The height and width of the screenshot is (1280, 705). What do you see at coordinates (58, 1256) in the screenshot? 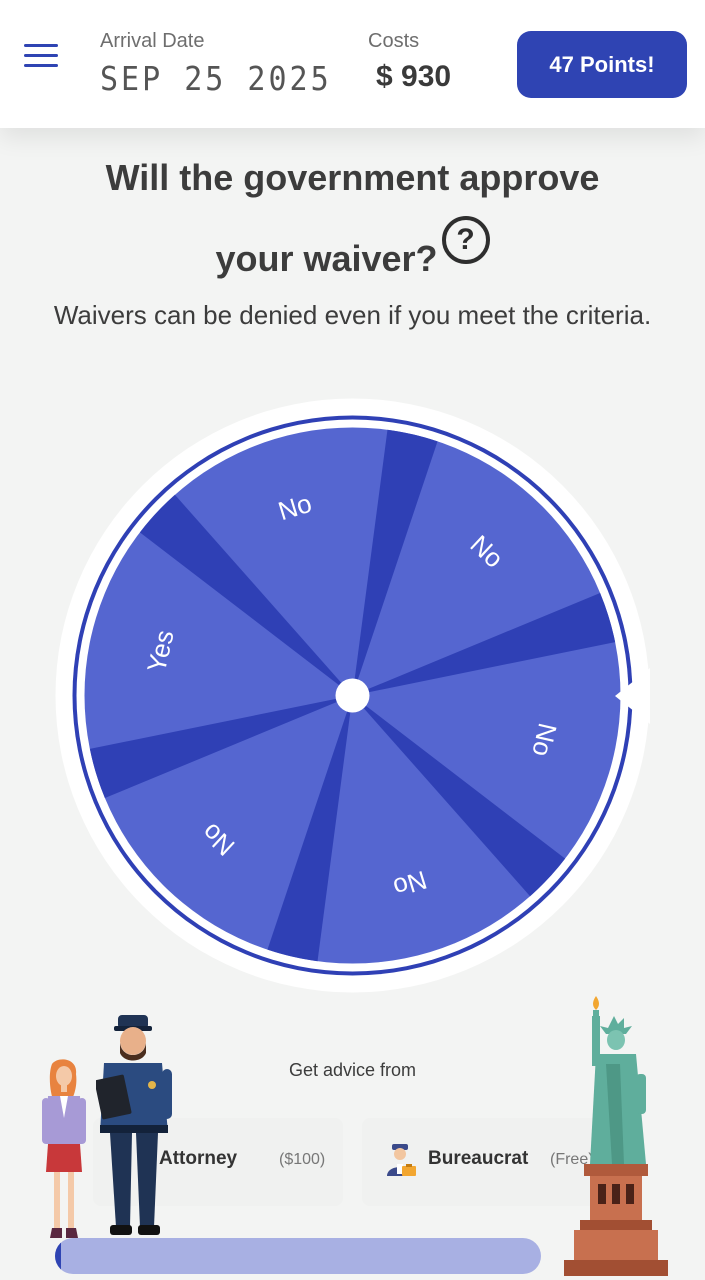
I see `progress-fill` at bounding box center [58, 1256].